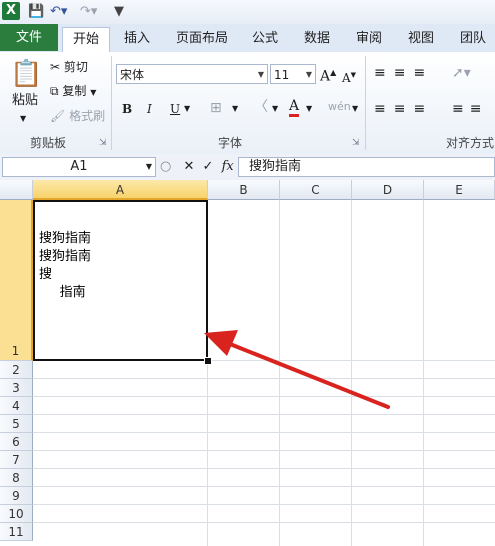 This screenshot has height=546, width=495. I want to click on fill-dropdown-icon: ▼, so click(275, 109).